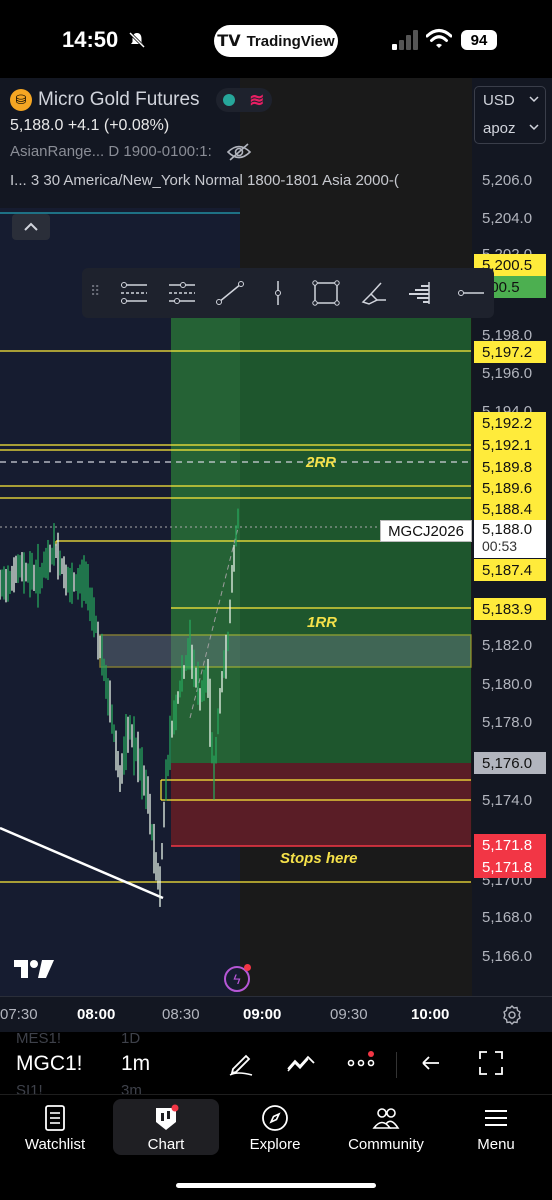  Describe the element at coordinates (262, 1014) in the screenshot. I see `time-tick: 09:00` at that location.